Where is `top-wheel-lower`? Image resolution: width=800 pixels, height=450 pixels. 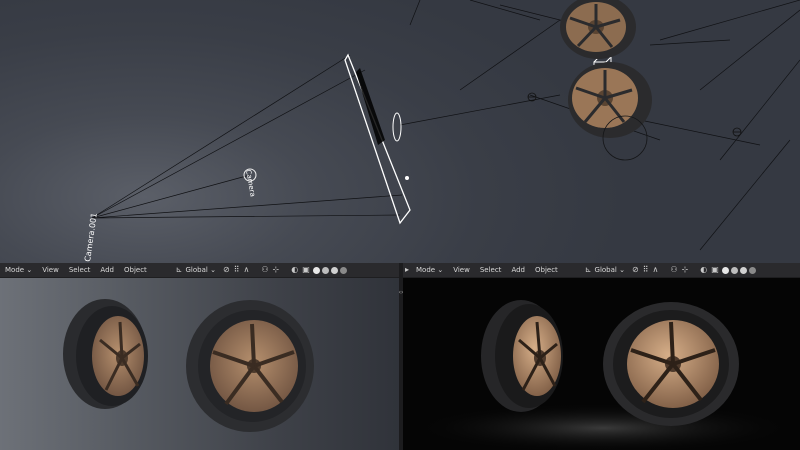
top-wheel-lower is located at coordinates (610, 111).